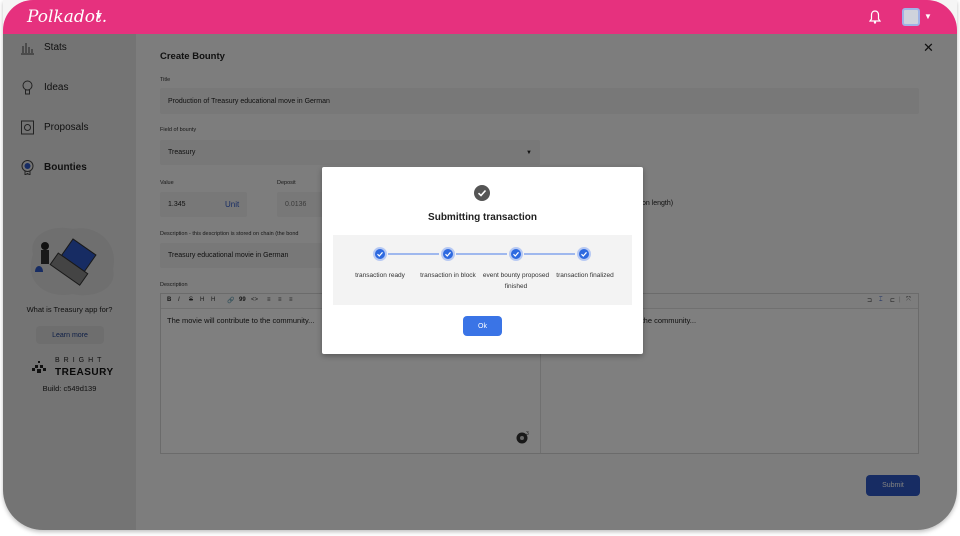 The height and width of the screenshot is (536, 960). I want to click on avatar, so click(911, 17).